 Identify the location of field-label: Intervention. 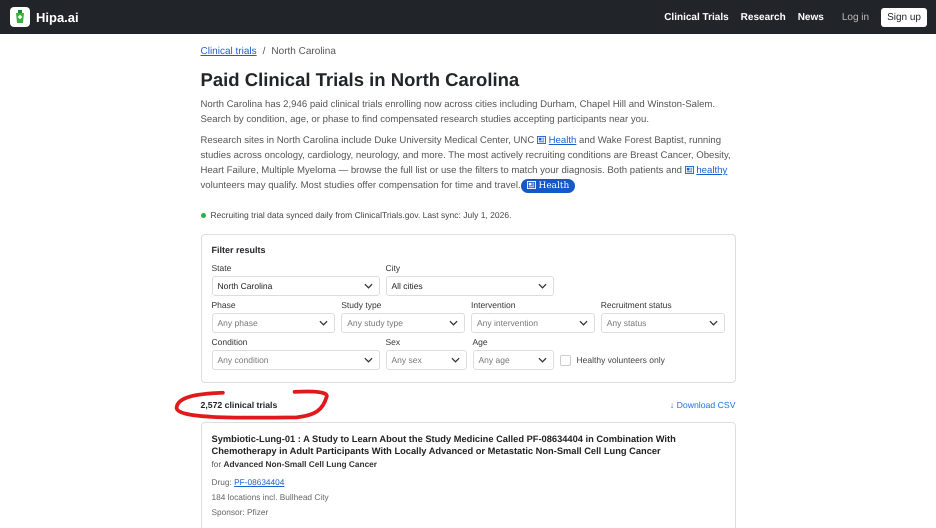
(493, 305).